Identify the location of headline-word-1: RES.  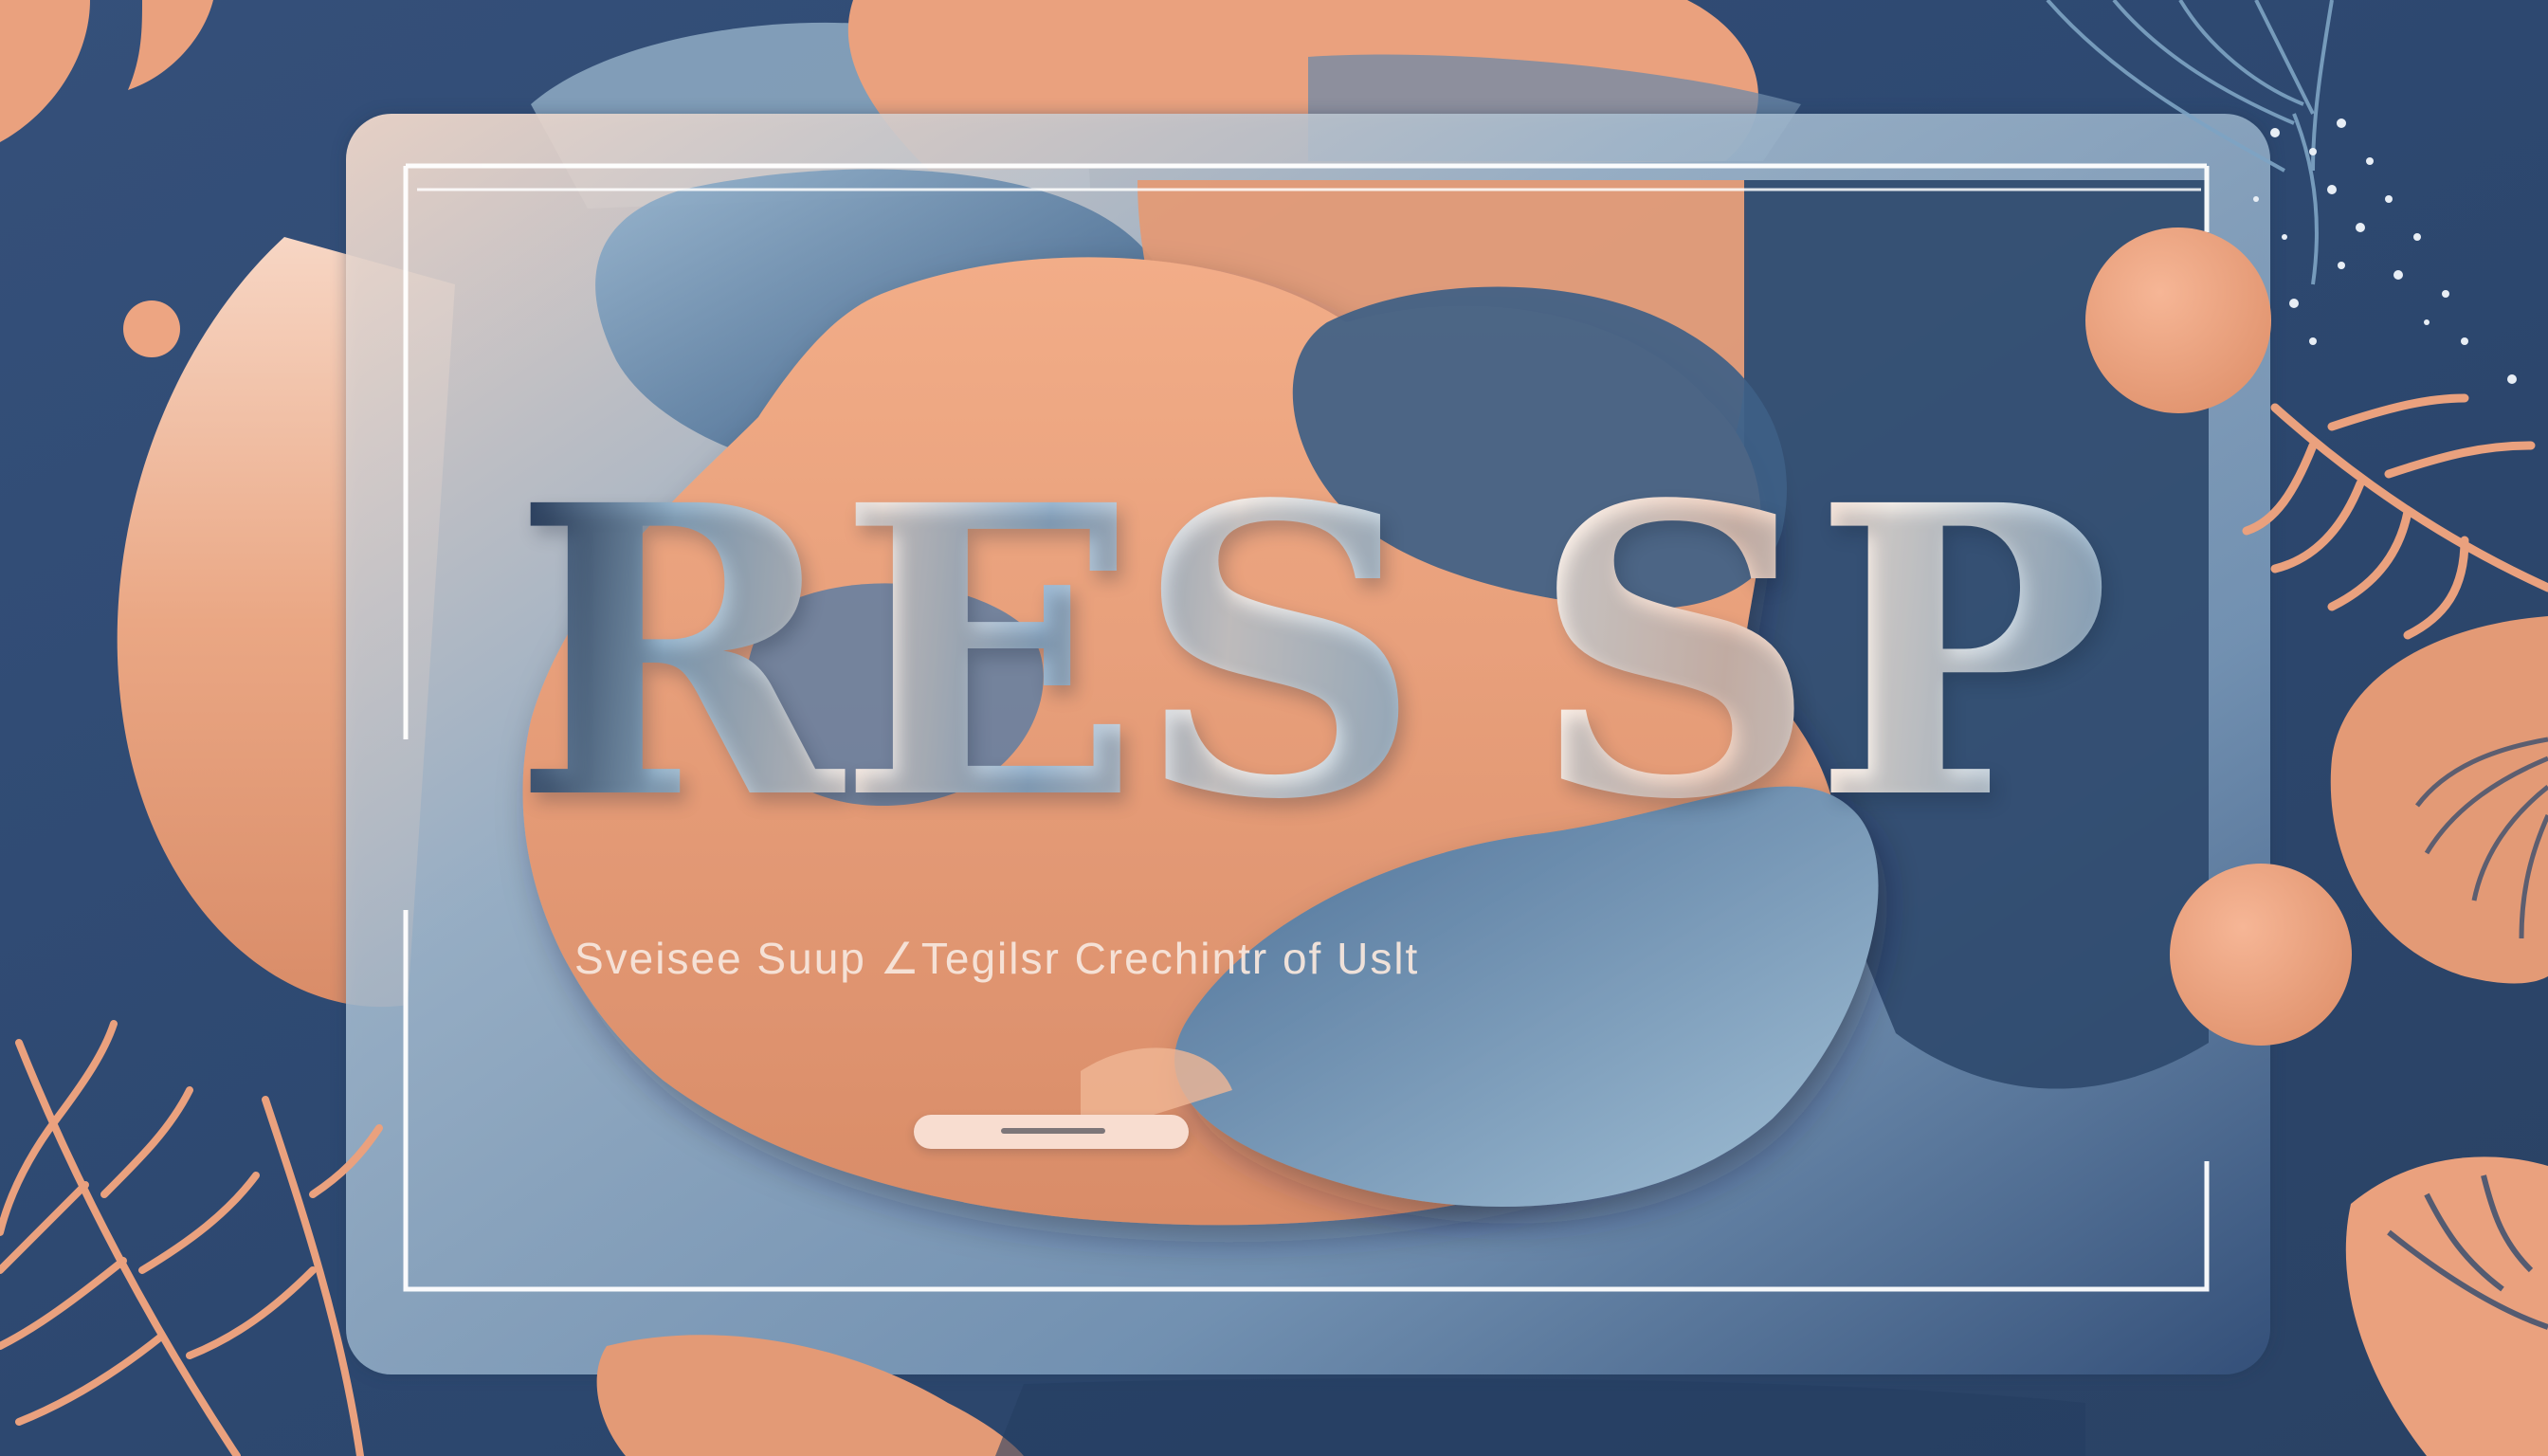
(967, 653).